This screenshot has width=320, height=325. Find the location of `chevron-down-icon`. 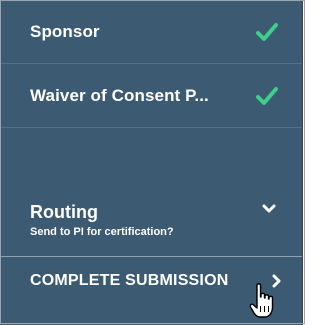

chevron-down-icon is located at coordinates (269, 209).